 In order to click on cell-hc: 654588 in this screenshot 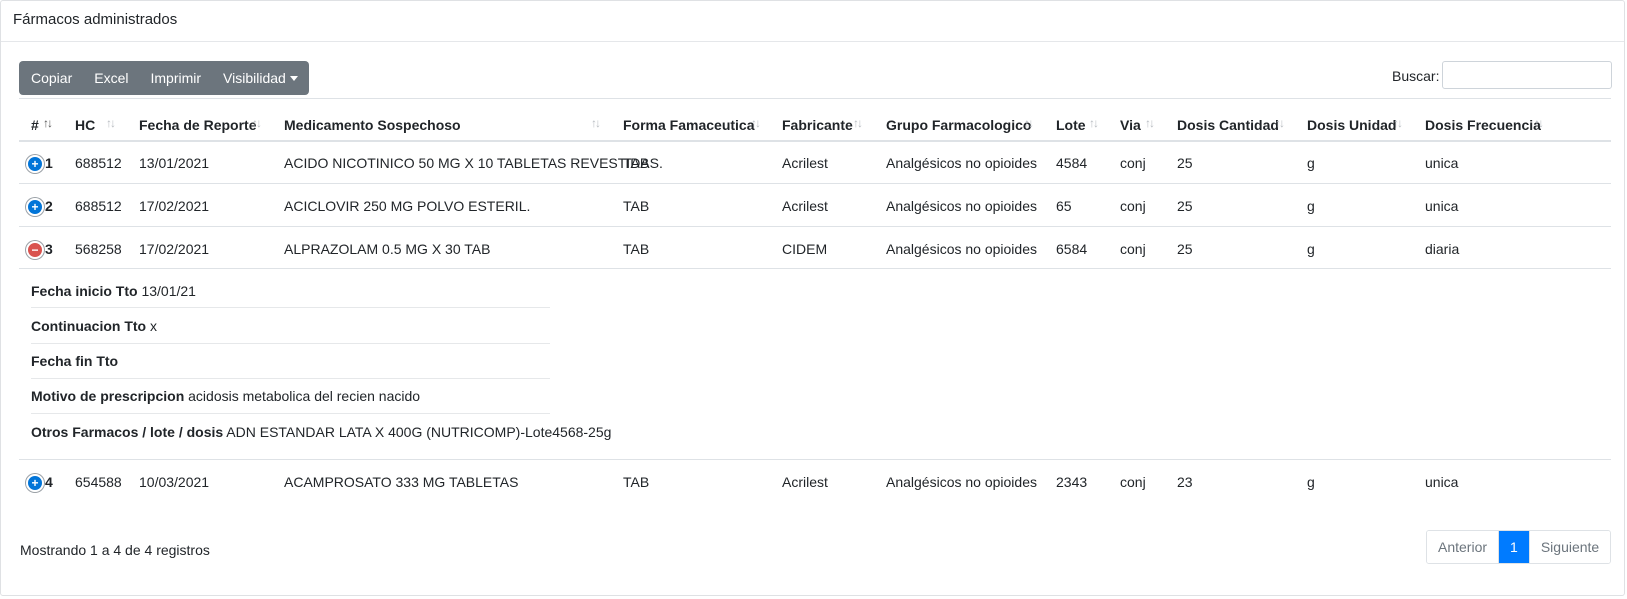, I will do `click(98, 482)`.